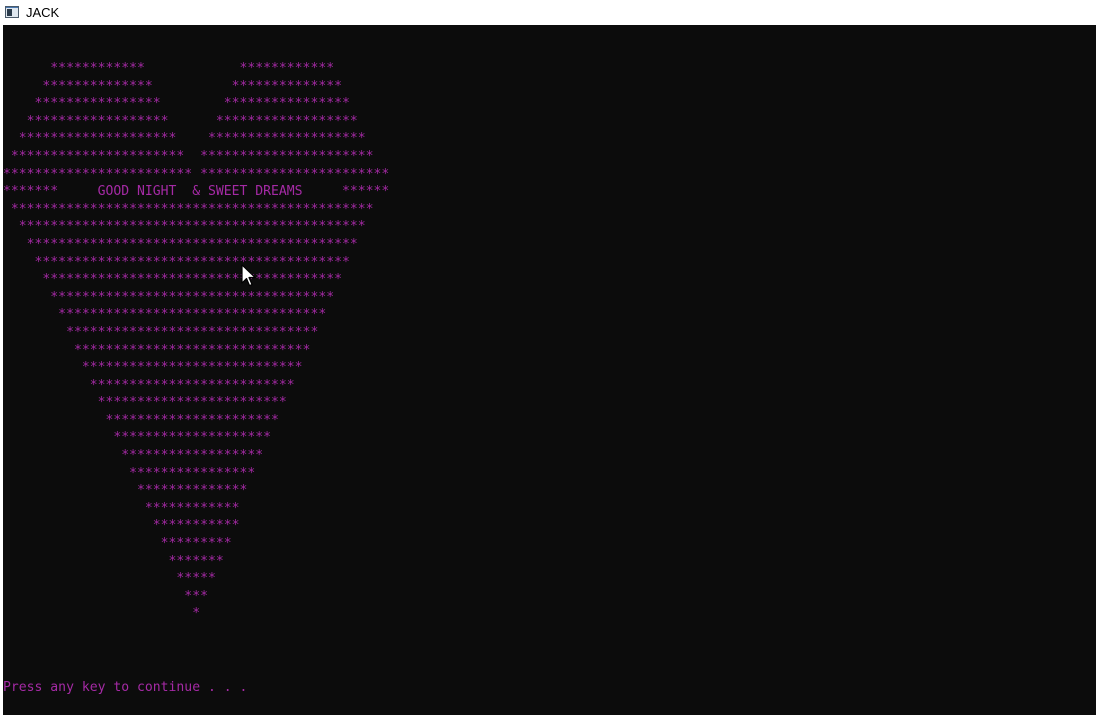 The image size is (1096, 715). Describe the element at coordinates (109, 579) in the screenshot. I see `heart-line: *****` at that location.